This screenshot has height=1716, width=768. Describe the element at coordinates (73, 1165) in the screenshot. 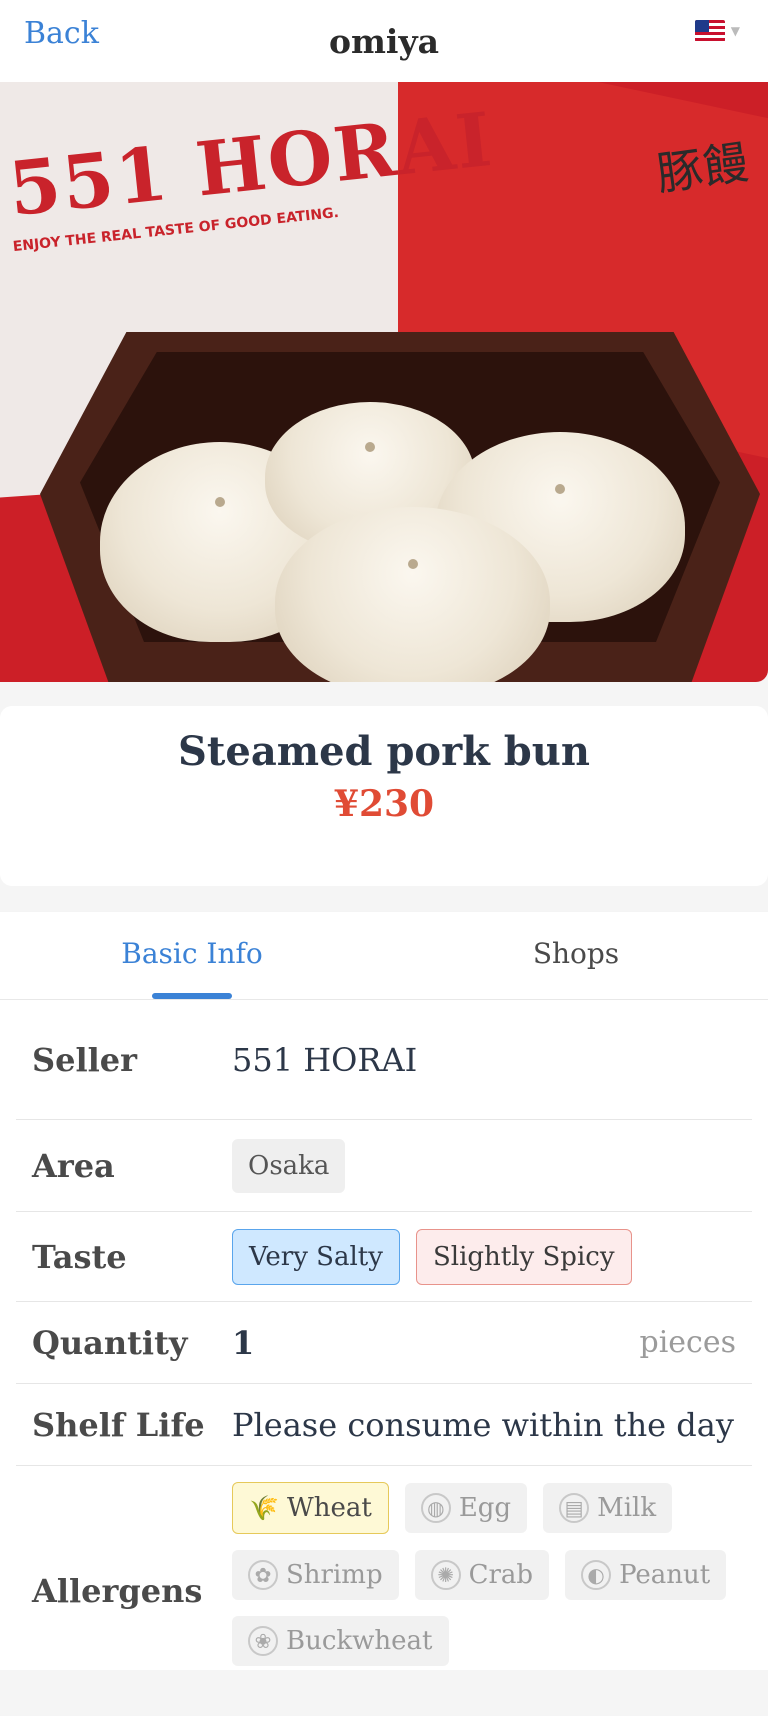

I see `area-label: Area` at that location.